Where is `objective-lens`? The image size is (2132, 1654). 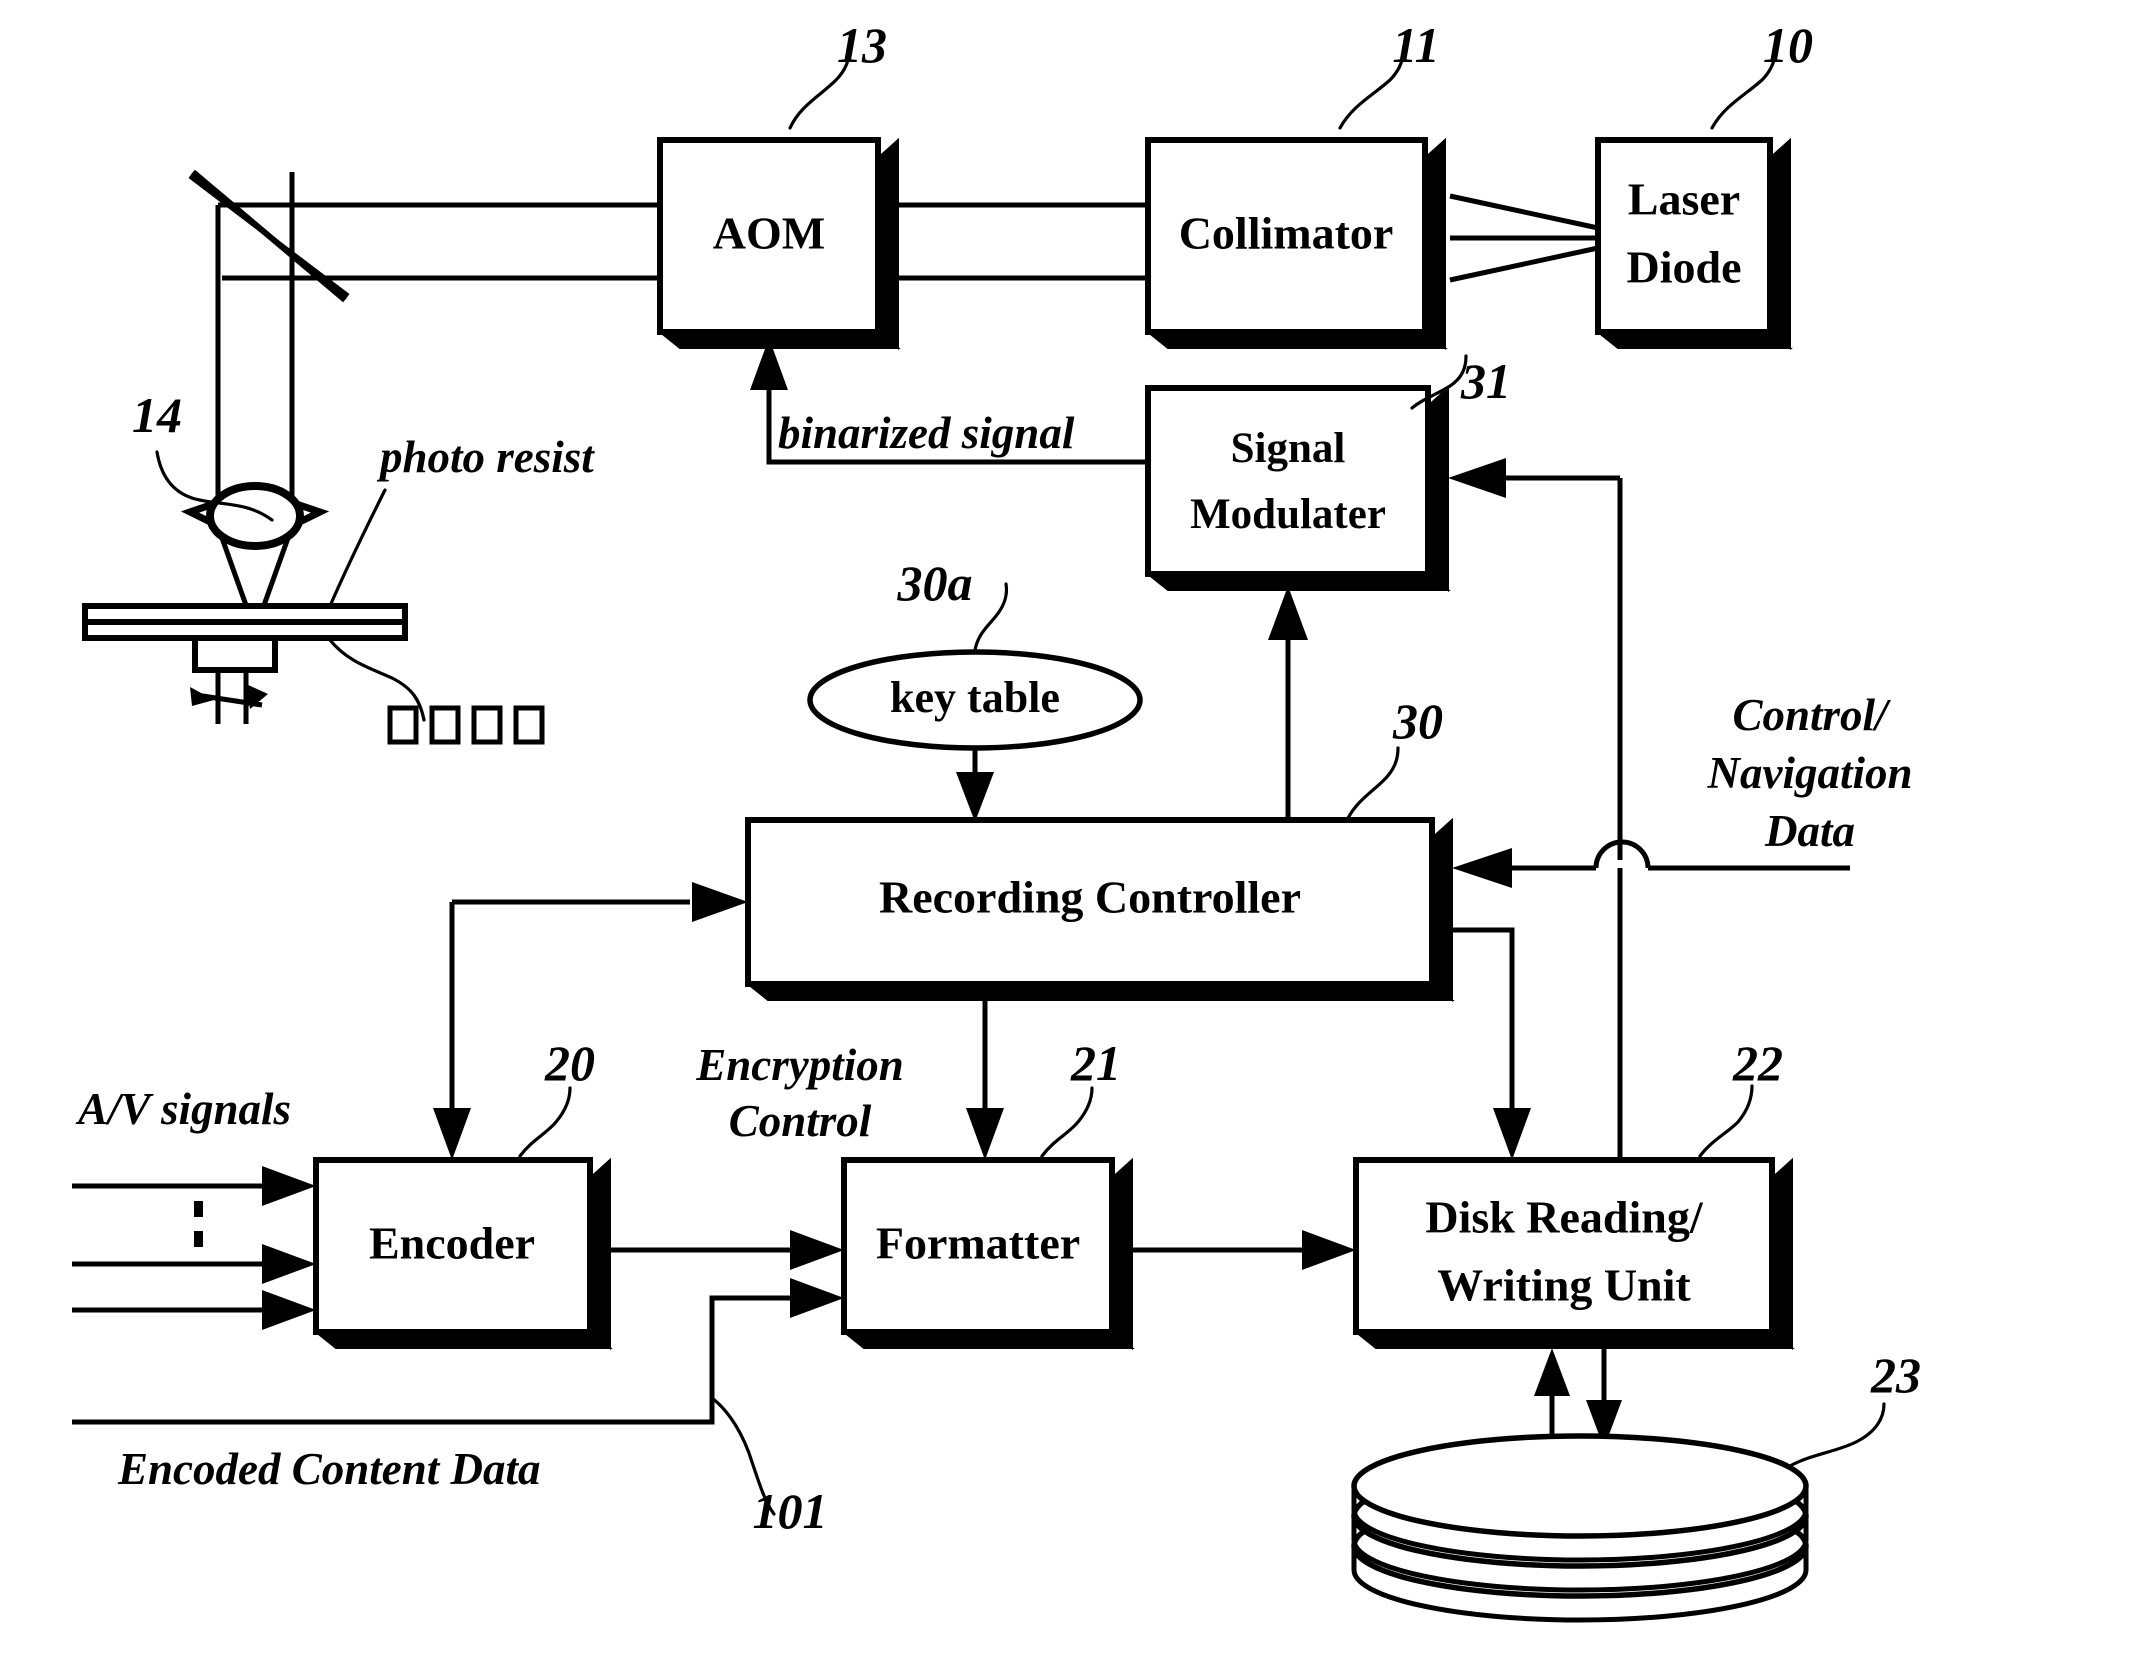 objective-lens is located at coordinates (255, 516).